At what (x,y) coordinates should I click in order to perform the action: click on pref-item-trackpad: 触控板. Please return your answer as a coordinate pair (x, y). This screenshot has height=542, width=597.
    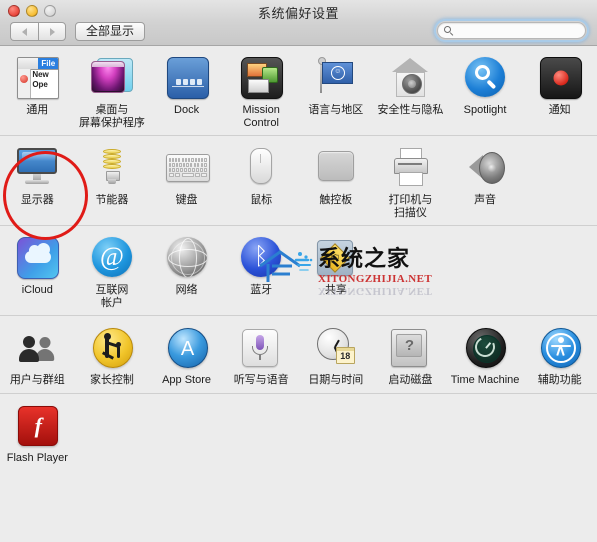
    Looking at the image, I should click on (336, 180).